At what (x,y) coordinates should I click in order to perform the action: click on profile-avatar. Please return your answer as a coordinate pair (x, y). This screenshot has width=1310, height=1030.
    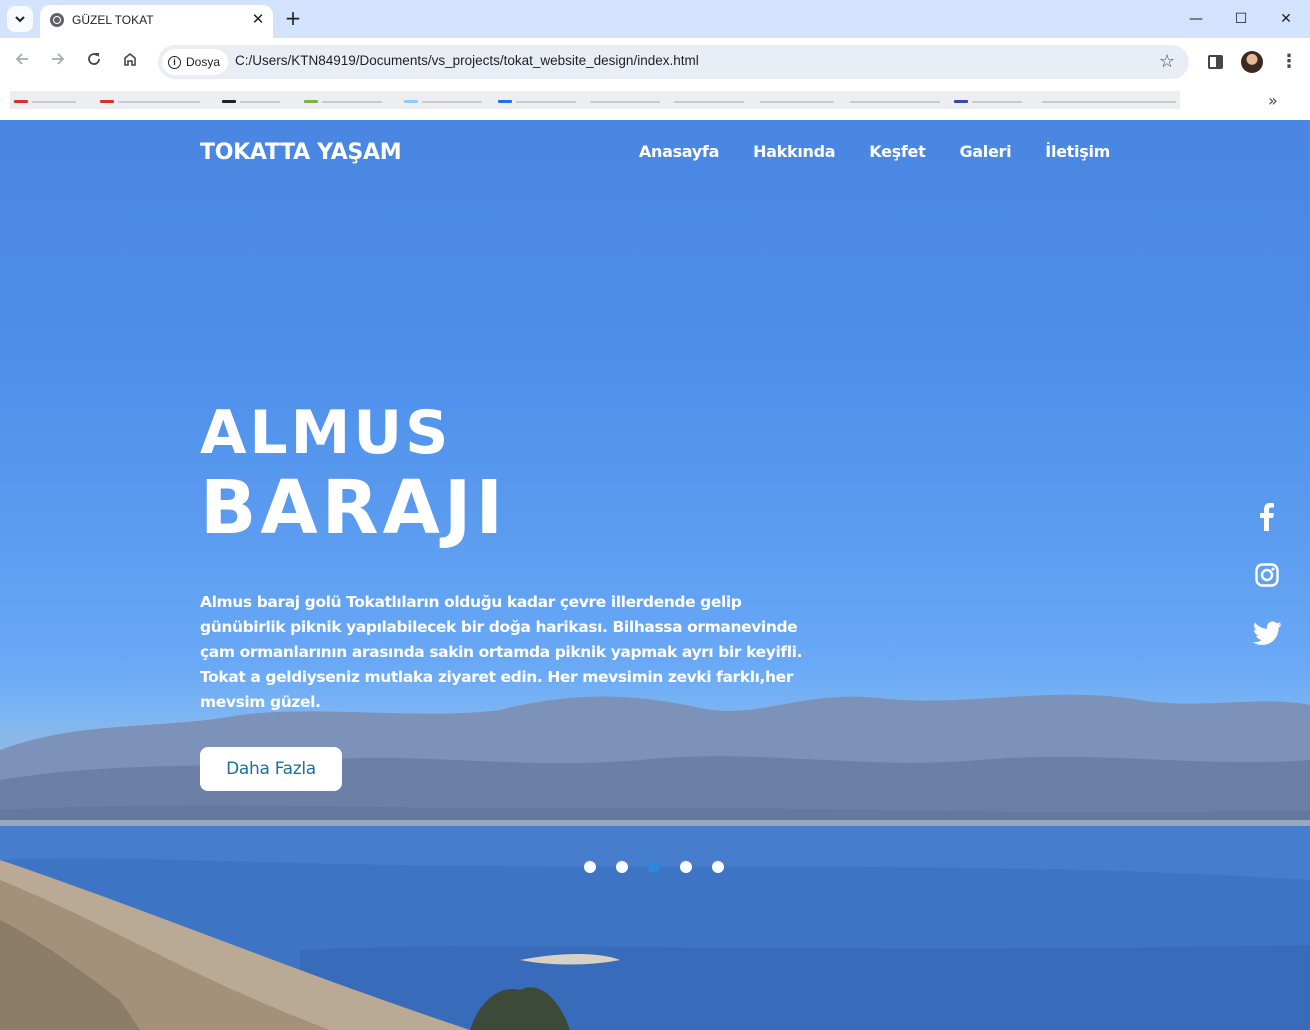
    Looking at the image, I should click on (1252, 62).